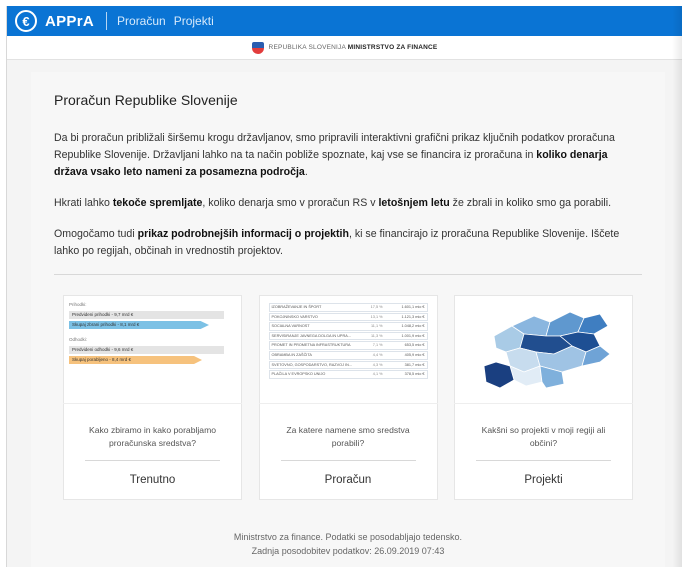 The width and height of the screenshot is (686, 567). I want to click on coat-of-arms-icon, so click(257, 47).